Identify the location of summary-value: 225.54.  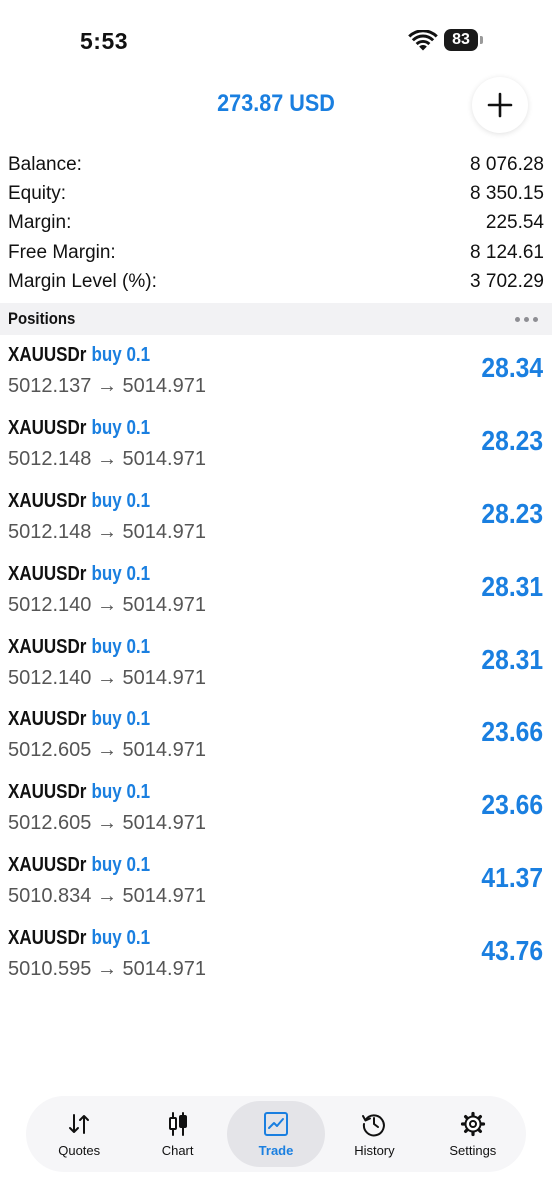
(514, 223).